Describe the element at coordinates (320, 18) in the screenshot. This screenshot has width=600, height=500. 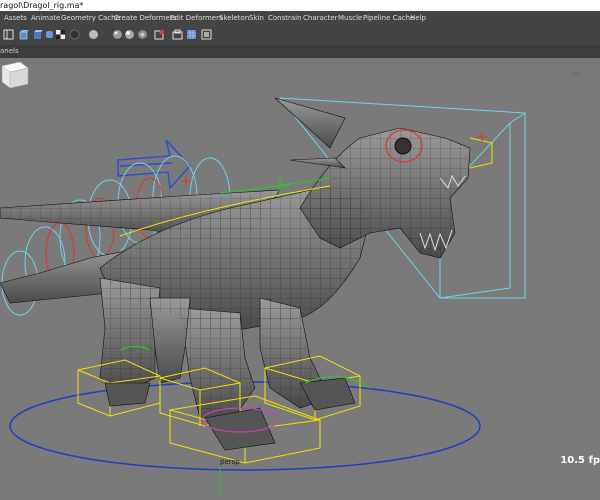
I see `menu-character: Character` at that location.